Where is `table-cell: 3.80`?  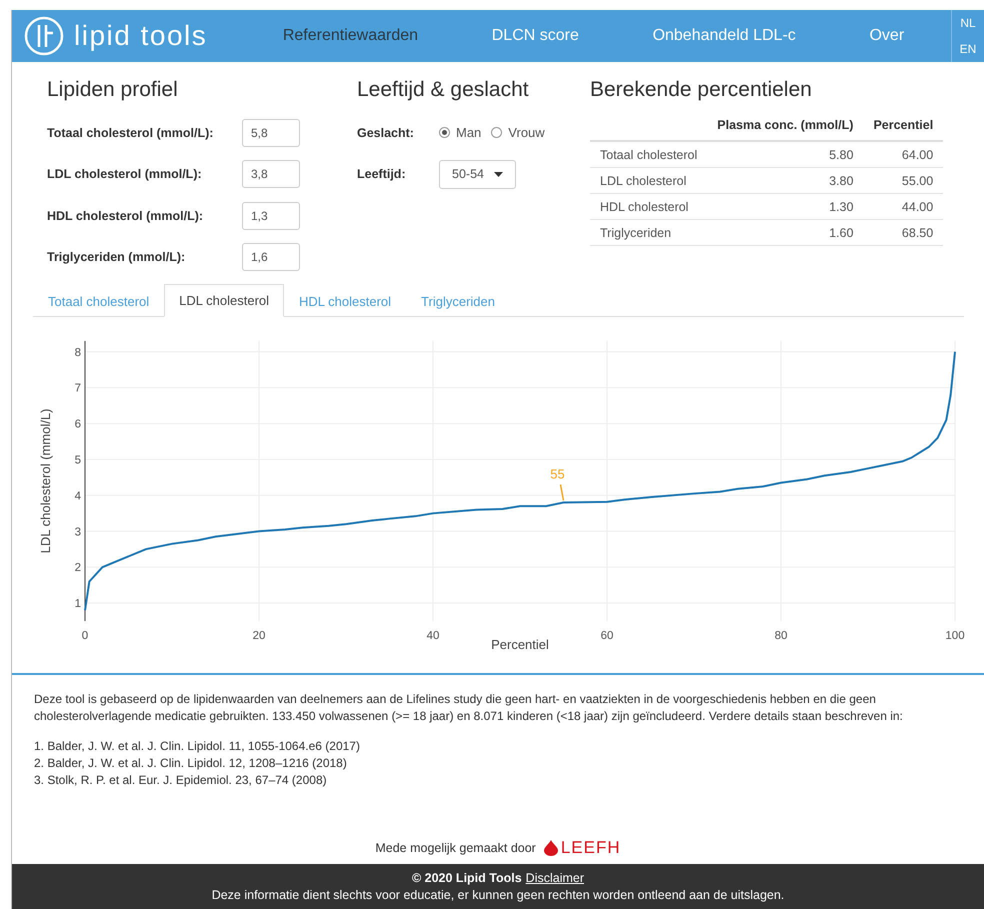 table-cell: 3.80 is located at coordinates (785, 181).